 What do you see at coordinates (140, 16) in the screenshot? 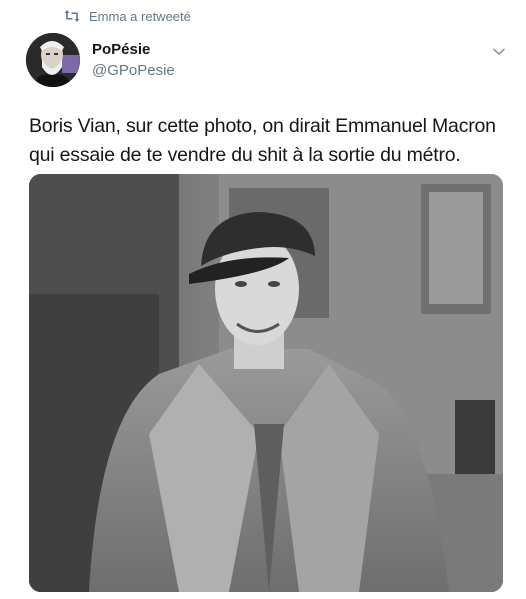
I see `retweet-text: Emma a retweeté` at bounding box center [140, 16].